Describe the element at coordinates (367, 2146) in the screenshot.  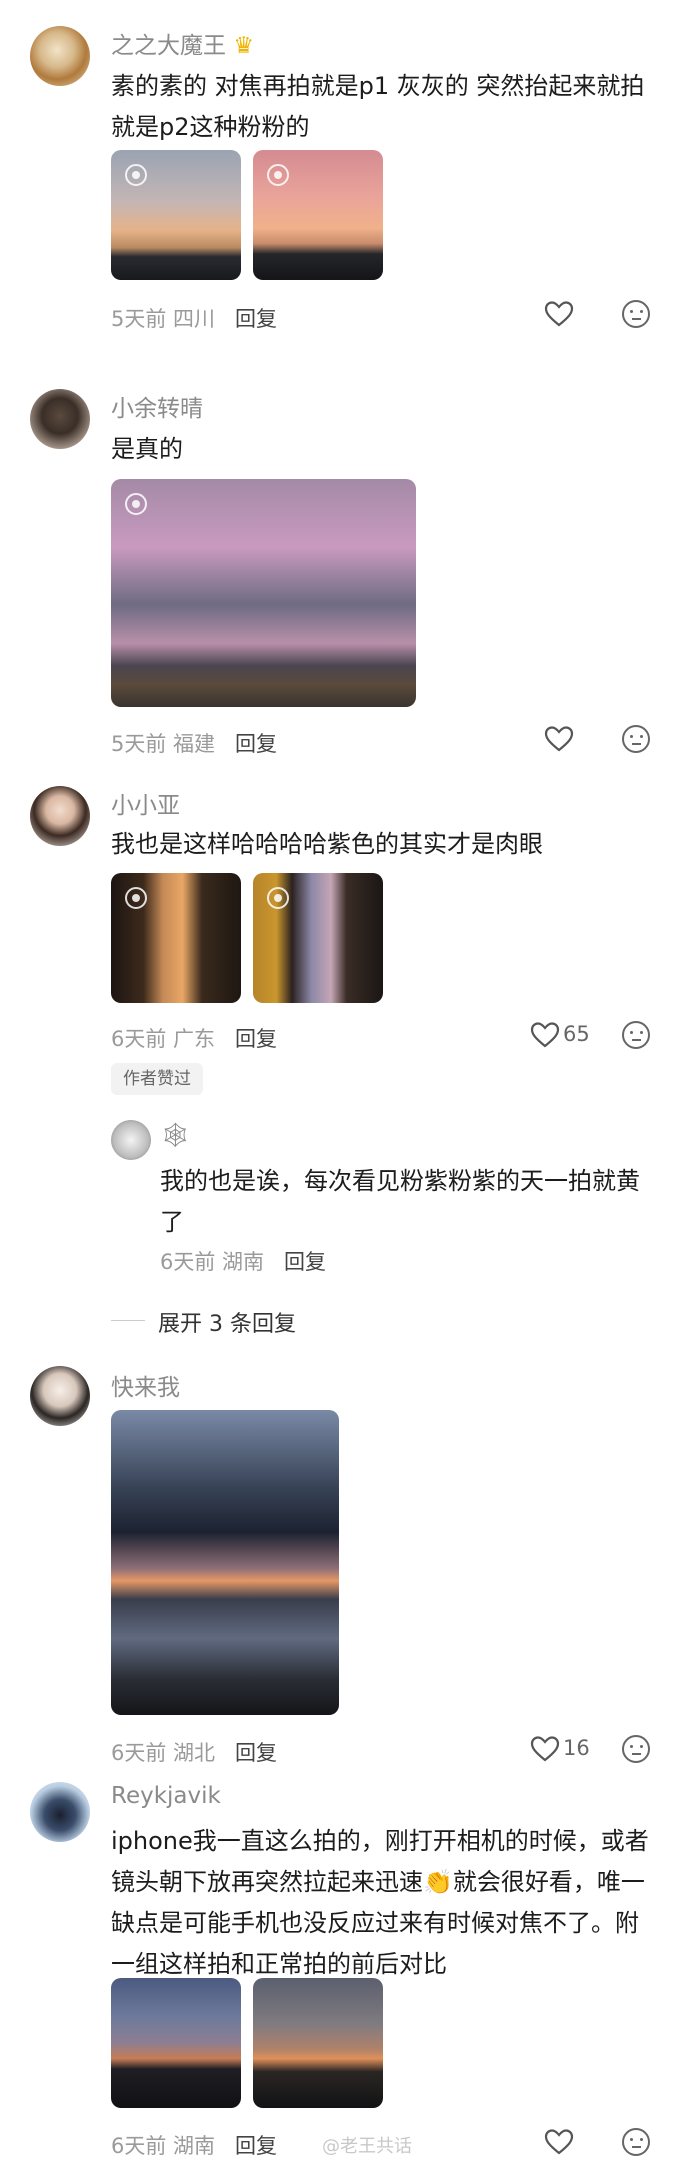
I see `watermark: @老王共话` at that location.